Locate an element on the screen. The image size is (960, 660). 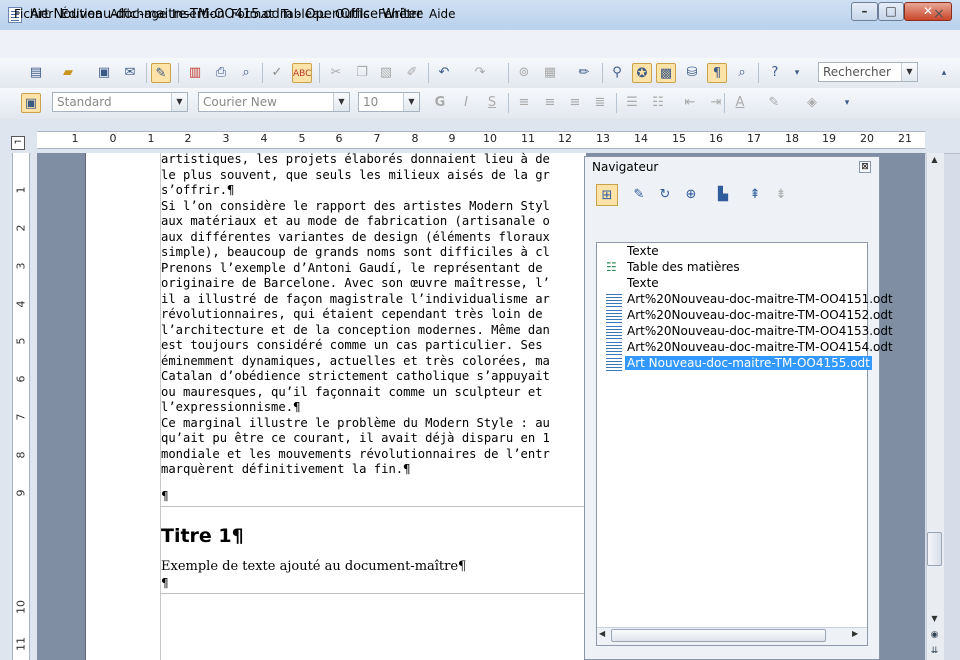
find-replace-icon: ⚲ is located at coordinates (617, 73).